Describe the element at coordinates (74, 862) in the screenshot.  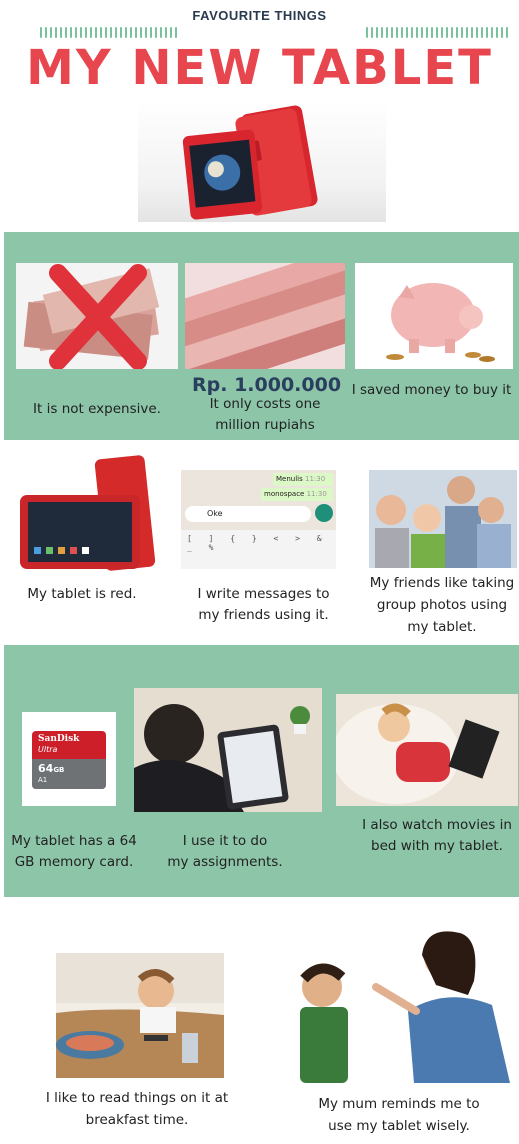
I see `caption-memory-line-2: GB memory card.` at that location.